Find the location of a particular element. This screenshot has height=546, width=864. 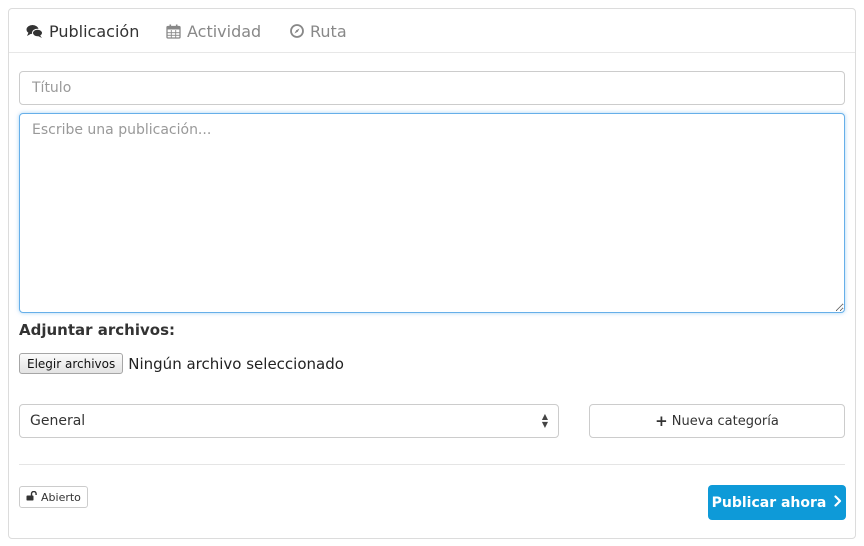

tab-label: Ruta is located at coordinates (328, 31).